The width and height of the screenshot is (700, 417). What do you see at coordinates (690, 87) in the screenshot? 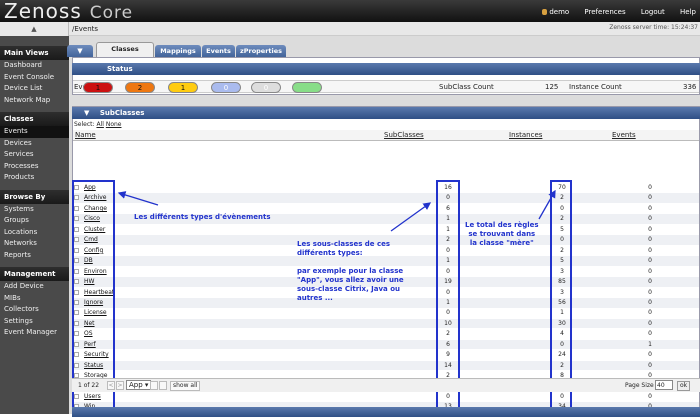
I see `instance-count-value: 336` at bounding box center [690, 87].